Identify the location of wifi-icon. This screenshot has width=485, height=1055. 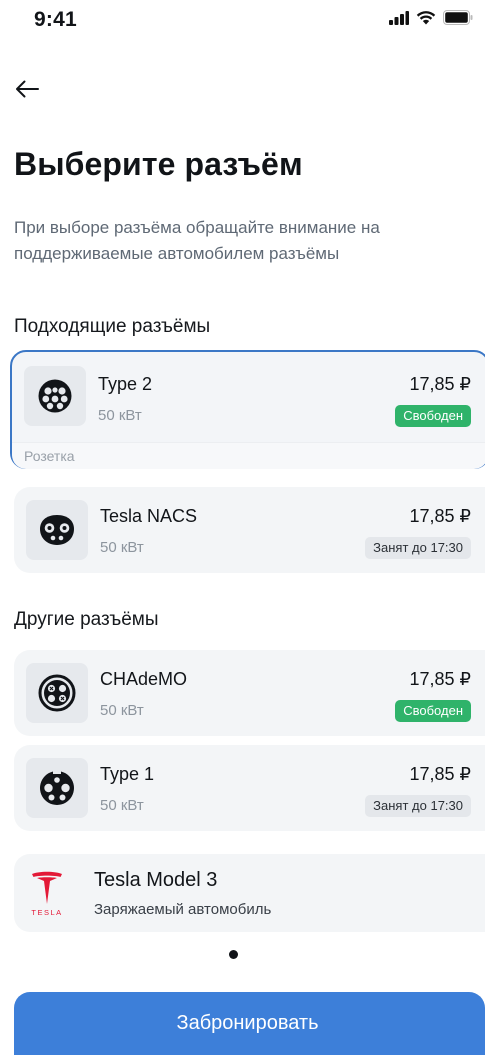
(426, 18).